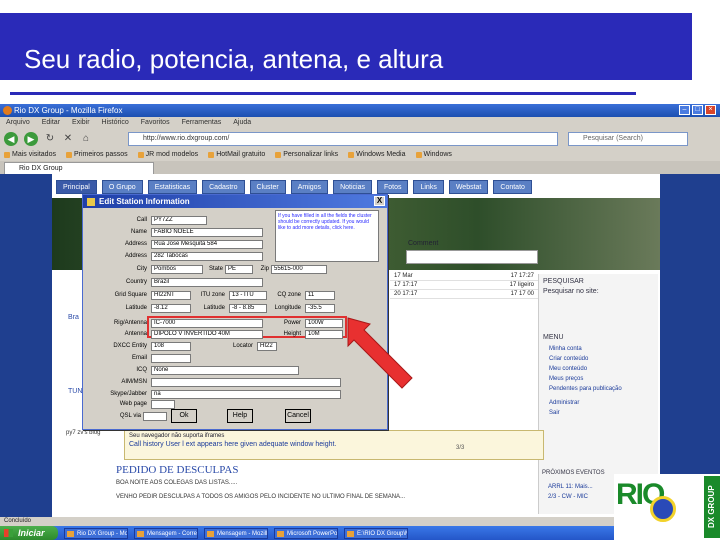  What do you see at coordinates (207, 282) in the screenshot?
I see `country-field: Brazil` at bounding box center [207, 282].